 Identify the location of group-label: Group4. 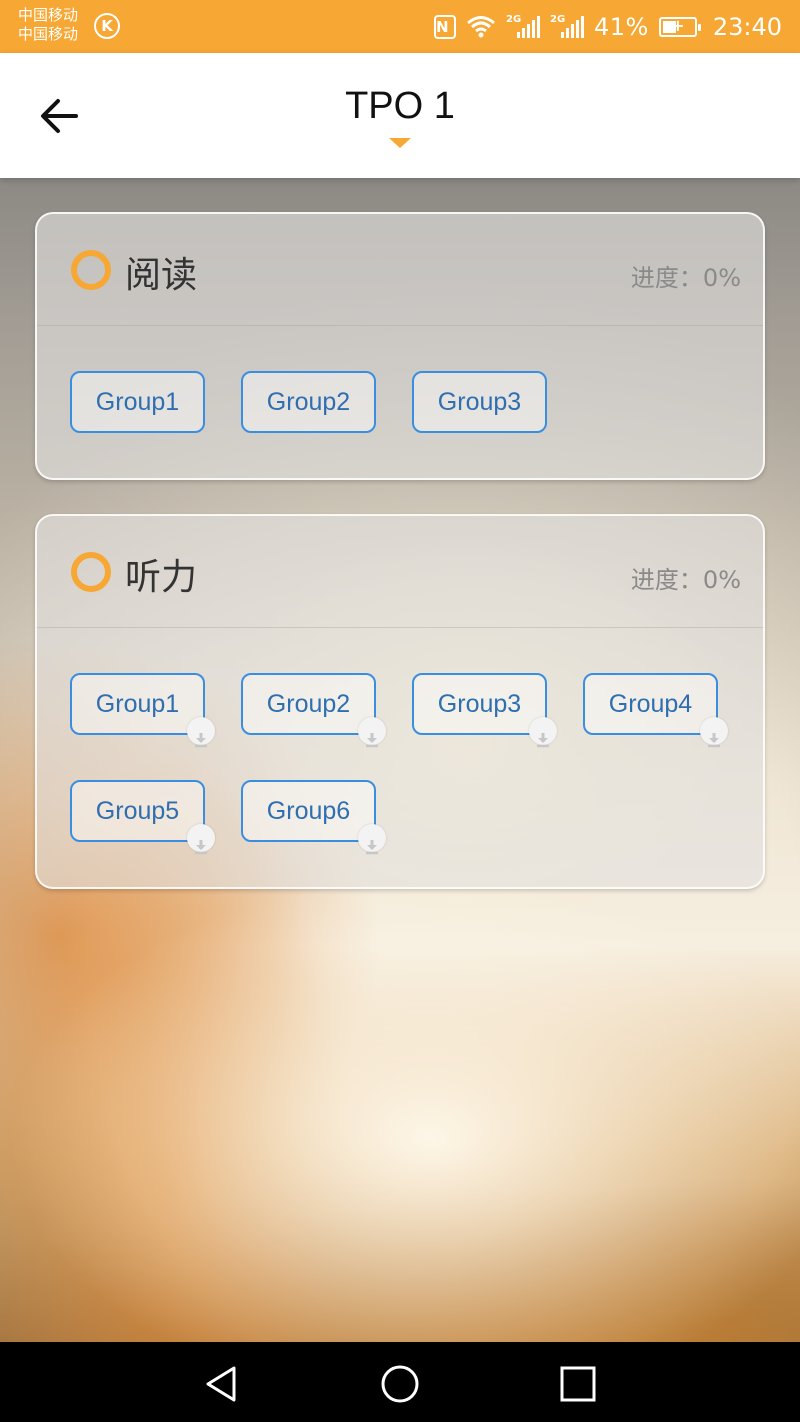
(650, 704).